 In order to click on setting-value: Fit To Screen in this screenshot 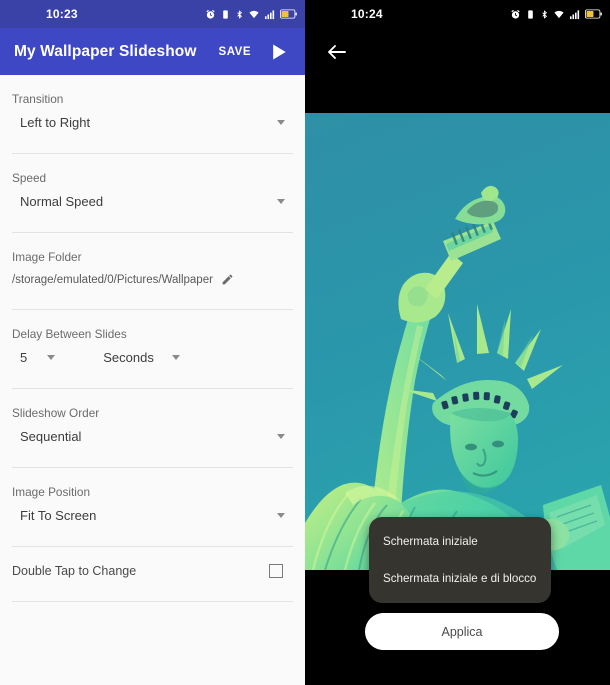, I will do `click(58, 515)`.